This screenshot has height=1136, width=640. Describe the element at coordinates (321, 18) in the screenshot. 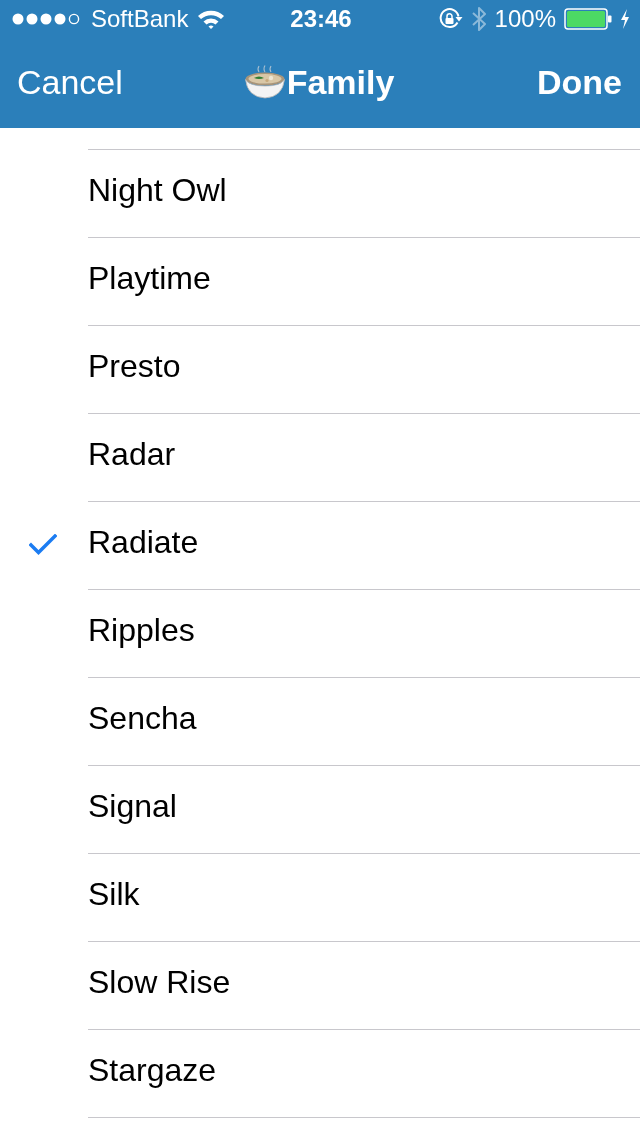

I see `status-time: 23:46` at that location.